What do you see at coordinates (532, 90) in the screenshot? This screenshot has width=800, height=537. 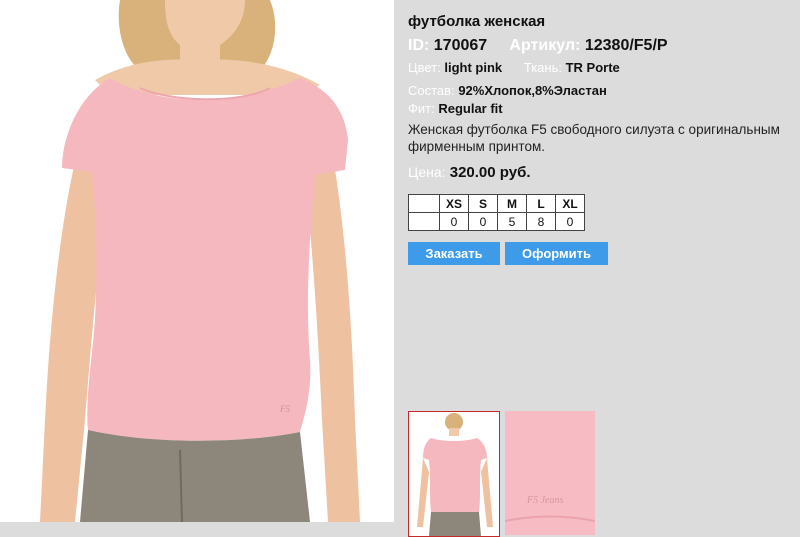 I see `composition-value: 92%Хлопок,8%Эластан` at bounding box center [532, 90].